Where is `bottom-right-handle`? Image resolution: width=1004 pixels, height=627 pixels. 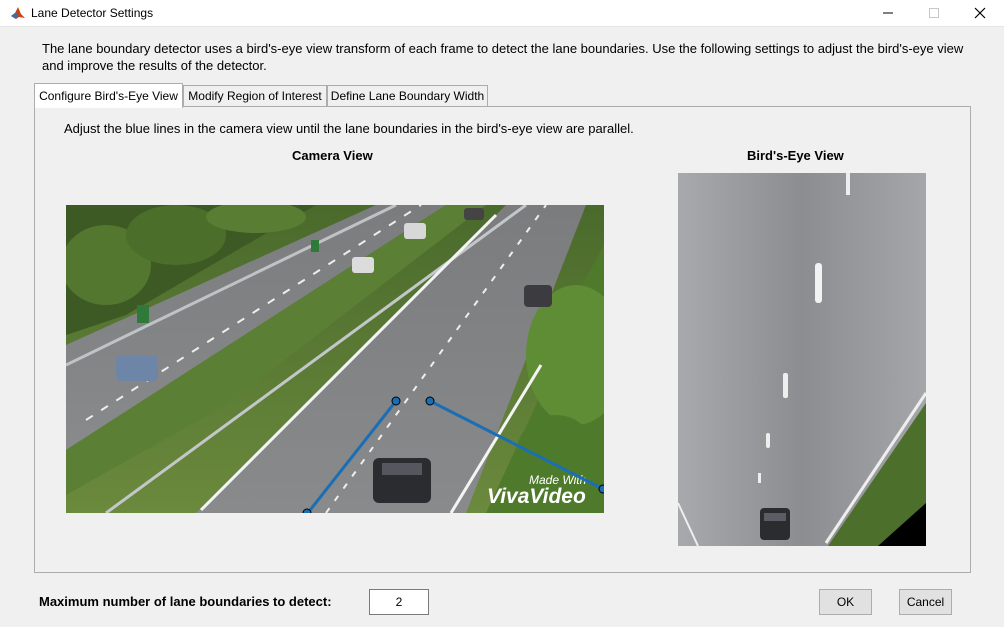
bottom-right-handle is located at coordinates (601, 489).